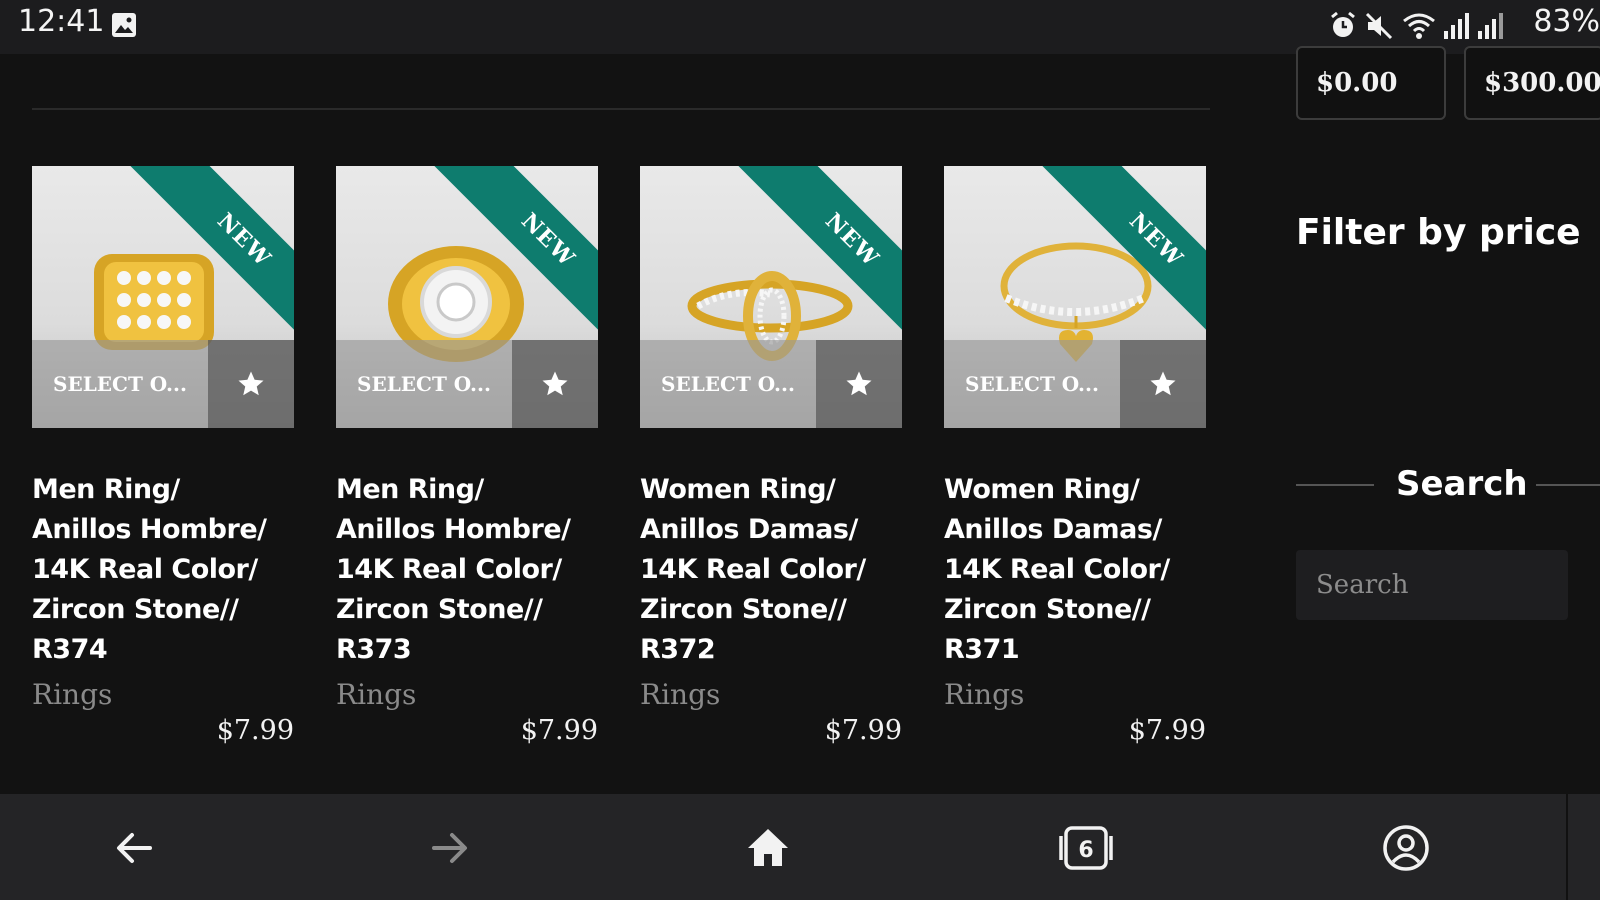 This screenshot has height=900, width=1600. Describe the element at coordinates (1343, 28) in the screenshot. I see `alarm-icon` at that location.